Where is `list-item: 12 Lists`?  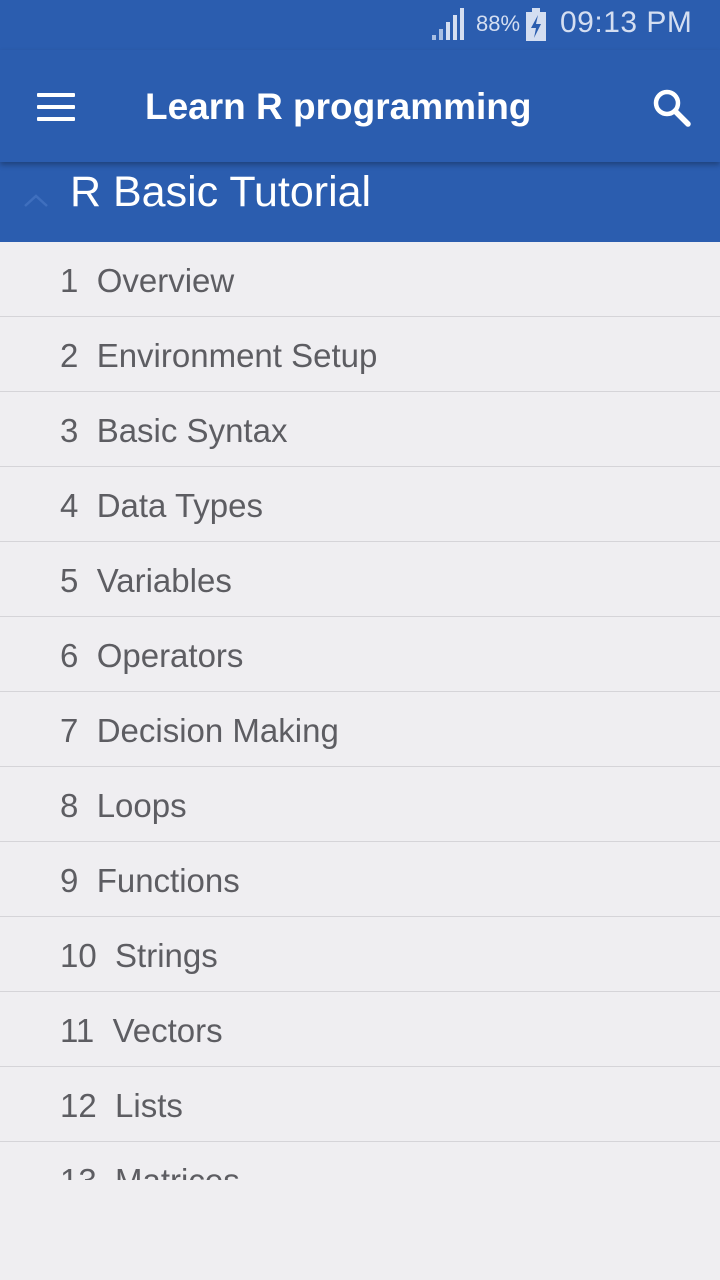
list-item: 12 Lists is located at coordinates (360, 1104).